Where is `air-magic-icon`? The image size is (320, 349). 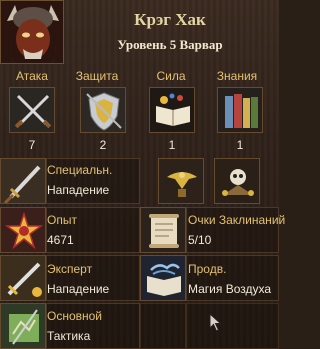 air-magic-icon is located at coordinates (163, 278).